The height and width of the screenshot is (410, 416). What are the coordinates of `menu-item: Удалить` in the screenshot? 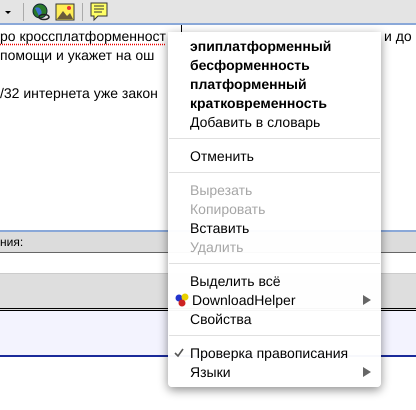 It's located at (216, 247).